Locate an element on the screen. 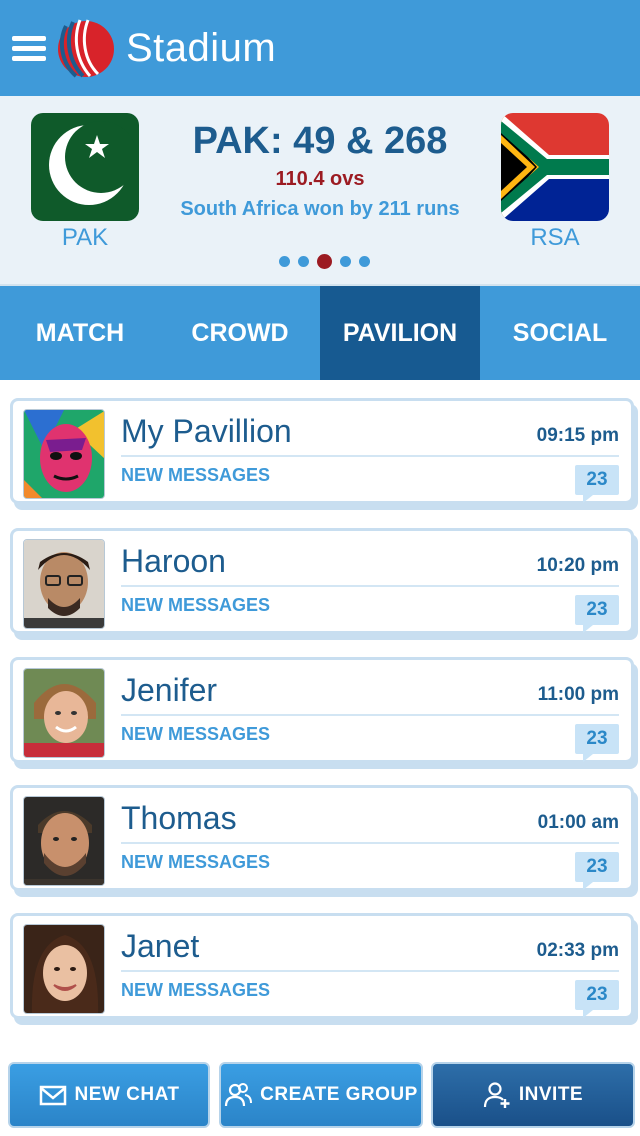 The image size is (640, 1136). chat-item-jenifer: Jenifer 11:00 pm NEW MESSAGES 23 is located at coordinates (322, 710).